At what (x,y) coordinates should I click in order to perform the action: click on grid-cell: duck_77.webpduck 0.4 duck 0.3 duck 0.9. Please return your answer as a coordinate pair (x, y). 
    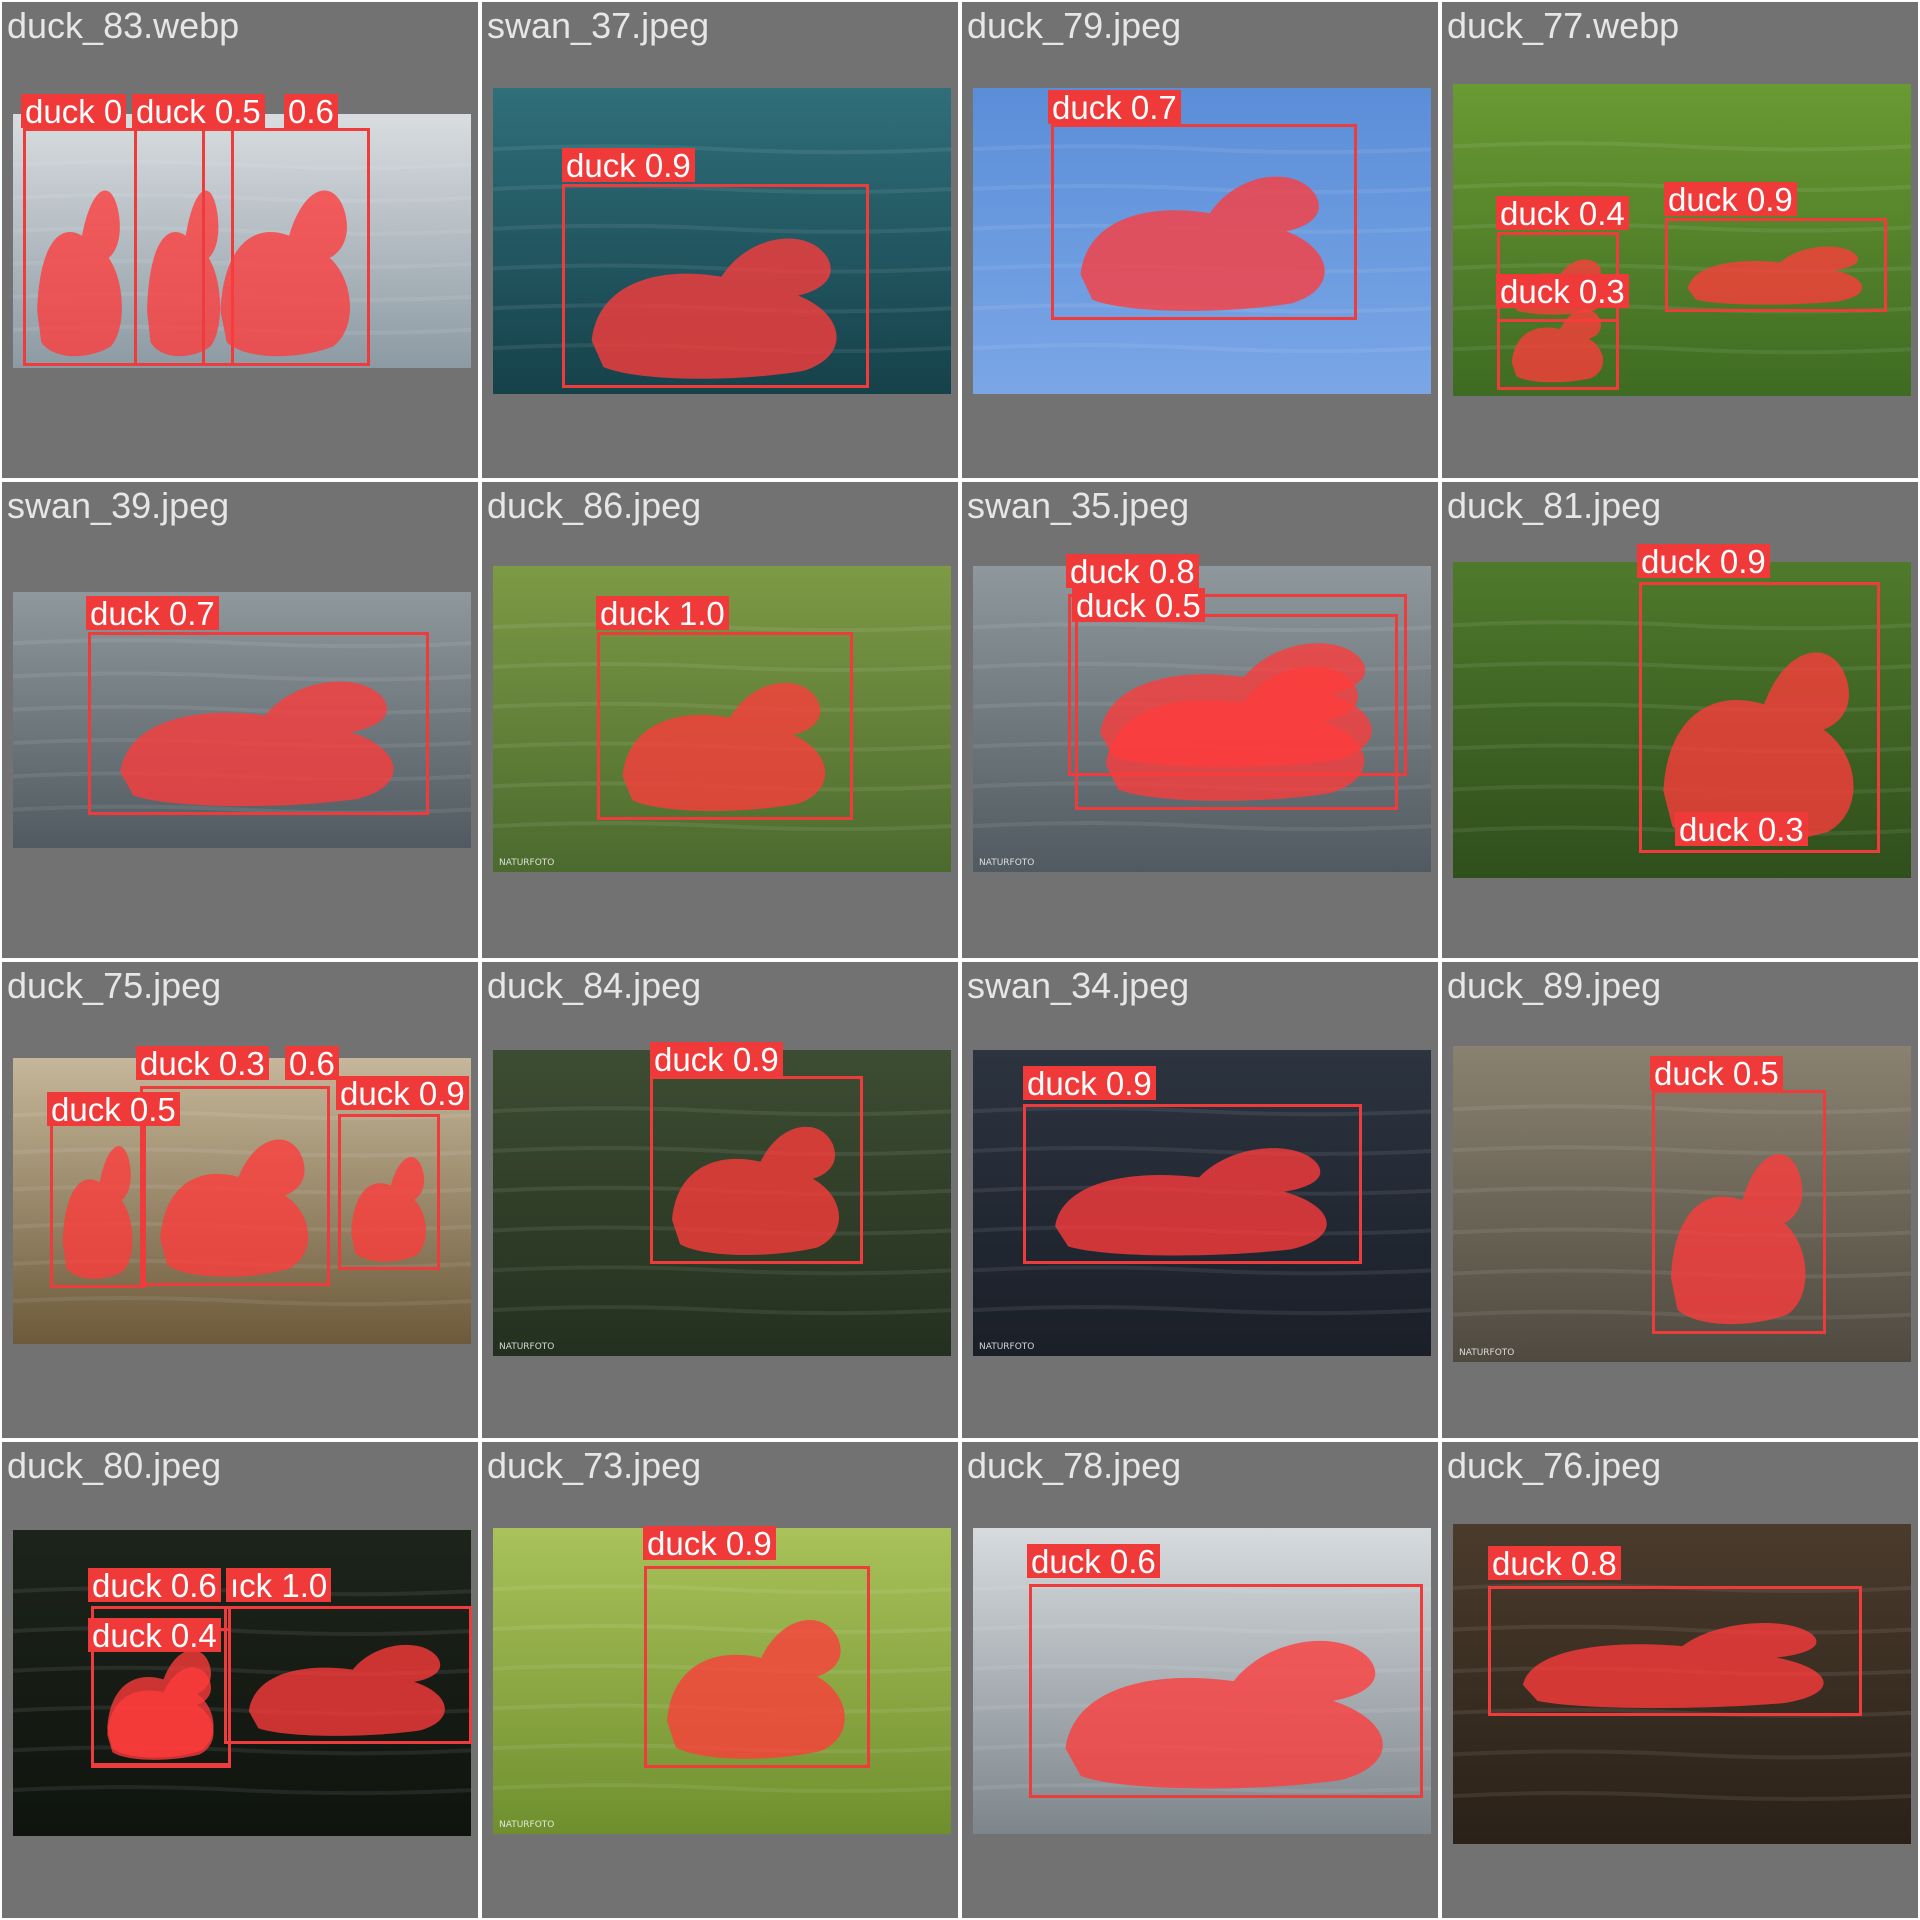
    Looking at the image, I should click on (1680, 240).